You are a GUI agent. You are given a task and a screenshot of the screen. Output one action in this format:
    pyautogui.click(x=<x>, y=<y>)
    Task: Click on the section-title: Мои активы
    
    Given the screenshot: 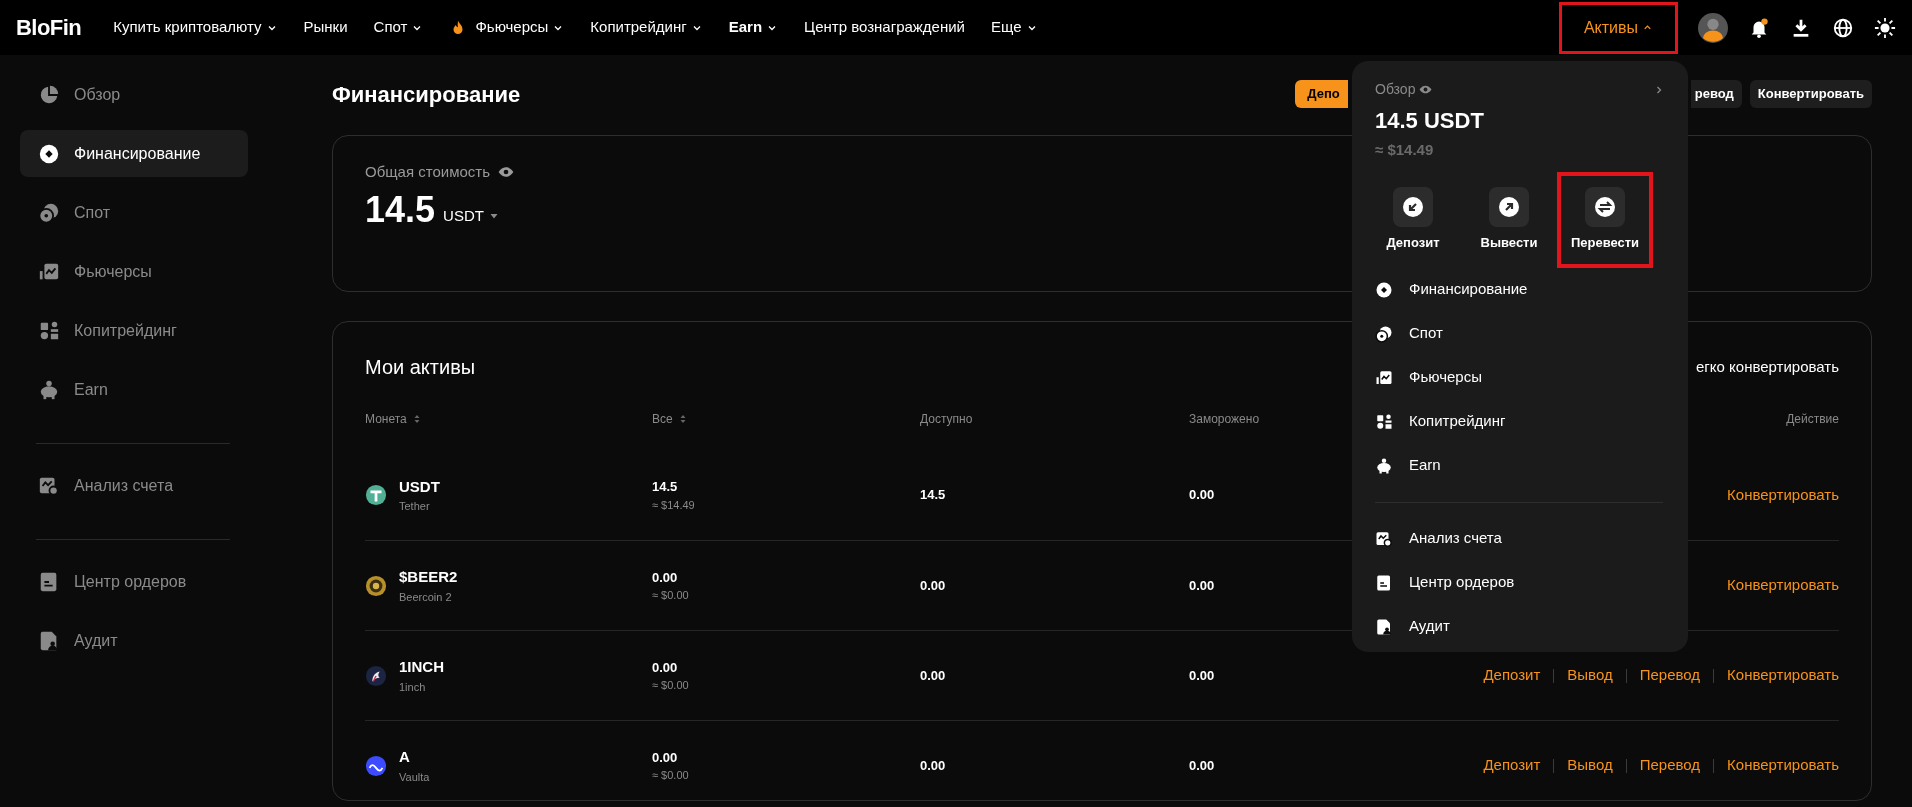 What is the action you would take?
    pyautogui.click(x=420, y=367)
    